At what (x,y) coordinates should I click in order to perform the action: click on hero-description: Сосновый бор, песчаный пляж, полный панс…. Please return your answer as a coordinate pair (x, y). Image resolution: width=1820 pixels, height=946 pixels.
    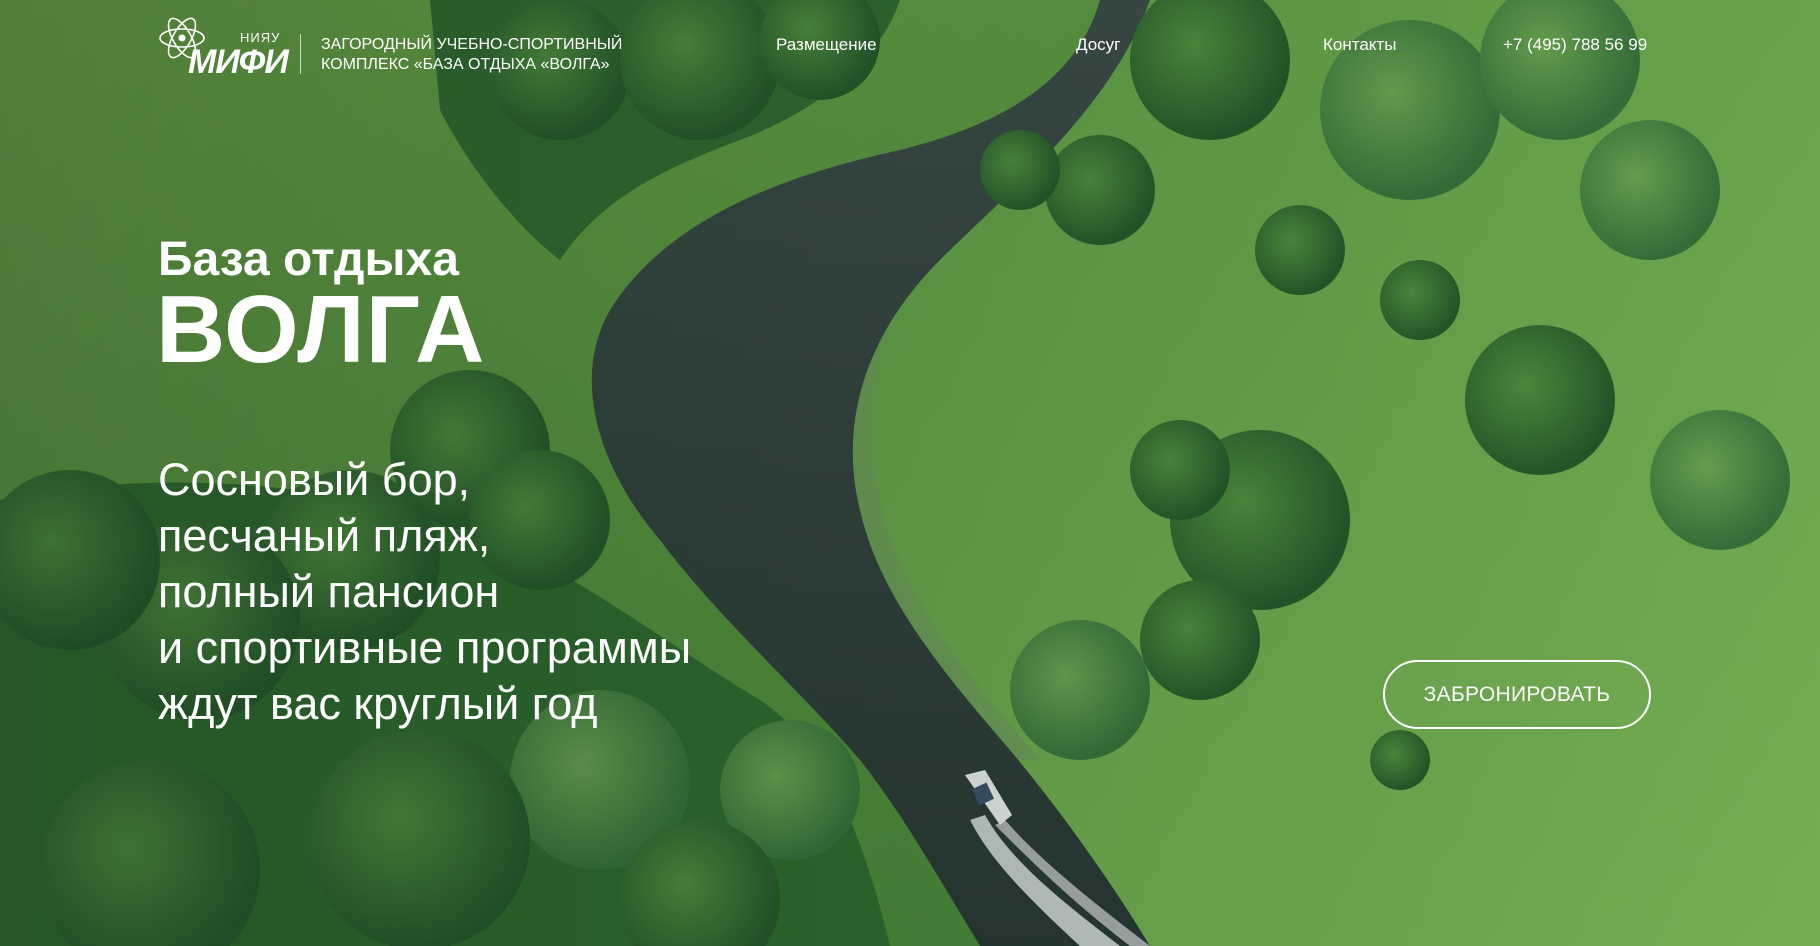
    Looking at the image, I should click on (508, 592).